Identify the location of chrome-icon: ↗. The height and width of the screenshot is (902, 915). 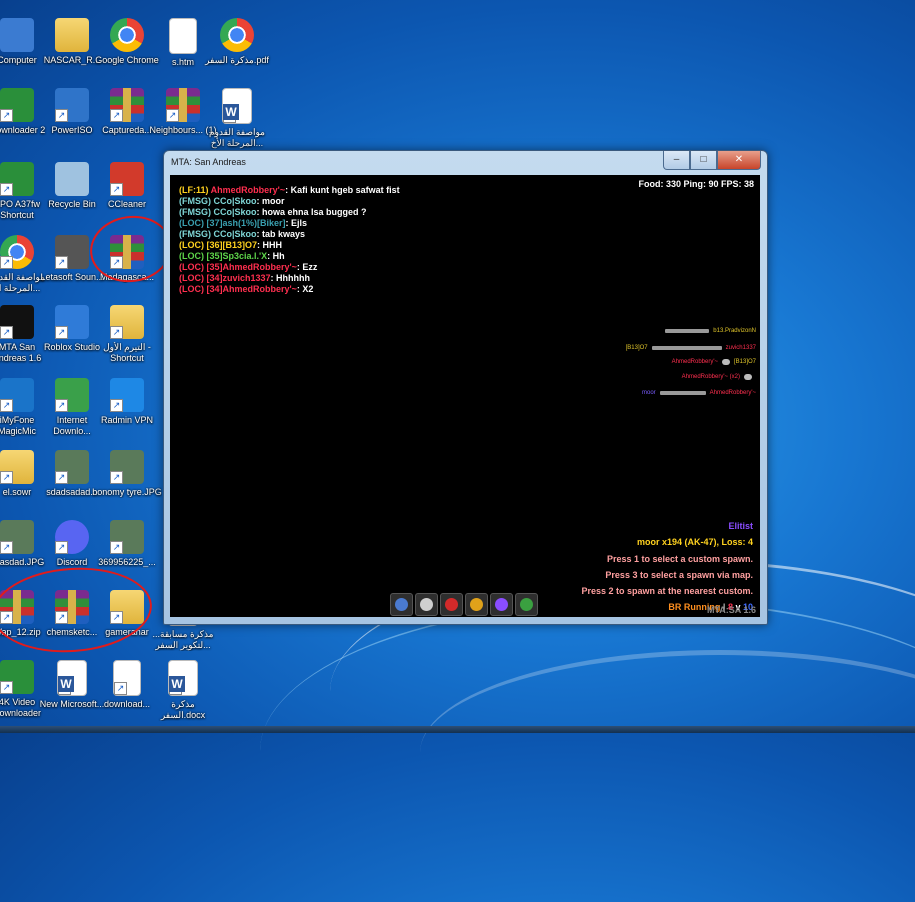
(17, 252).